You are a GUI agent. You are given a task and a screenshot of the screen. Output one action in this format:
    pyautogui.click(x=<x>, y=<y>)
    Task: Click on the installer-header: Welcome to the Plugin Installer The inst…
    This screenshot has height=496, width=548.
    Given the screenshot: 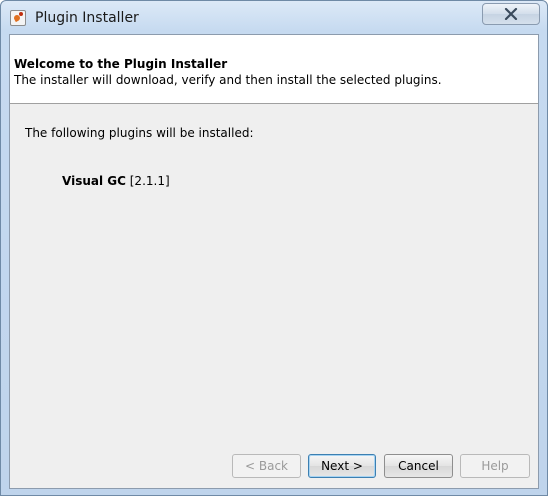 What is the action you would take?
    pyautogui.click(x=274, y=69)
    